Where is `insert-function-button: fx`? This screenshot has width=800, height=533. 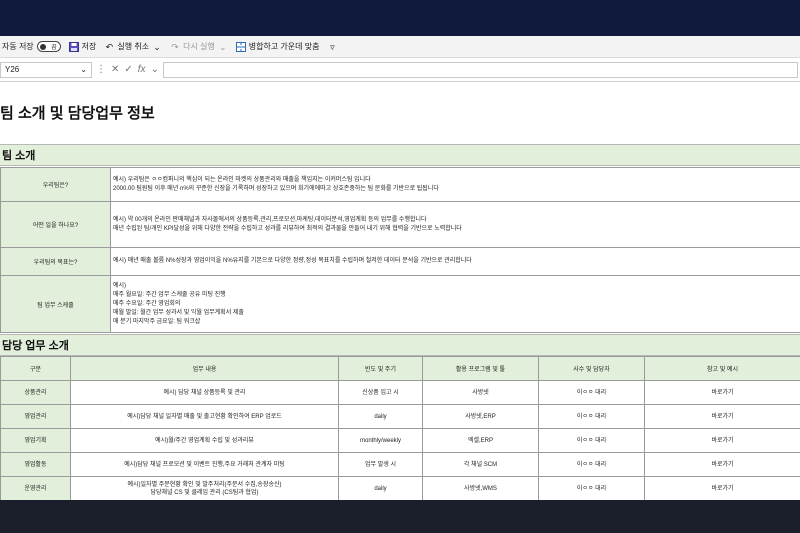
insert-function-button: fx is located at coordinates (142, 69).